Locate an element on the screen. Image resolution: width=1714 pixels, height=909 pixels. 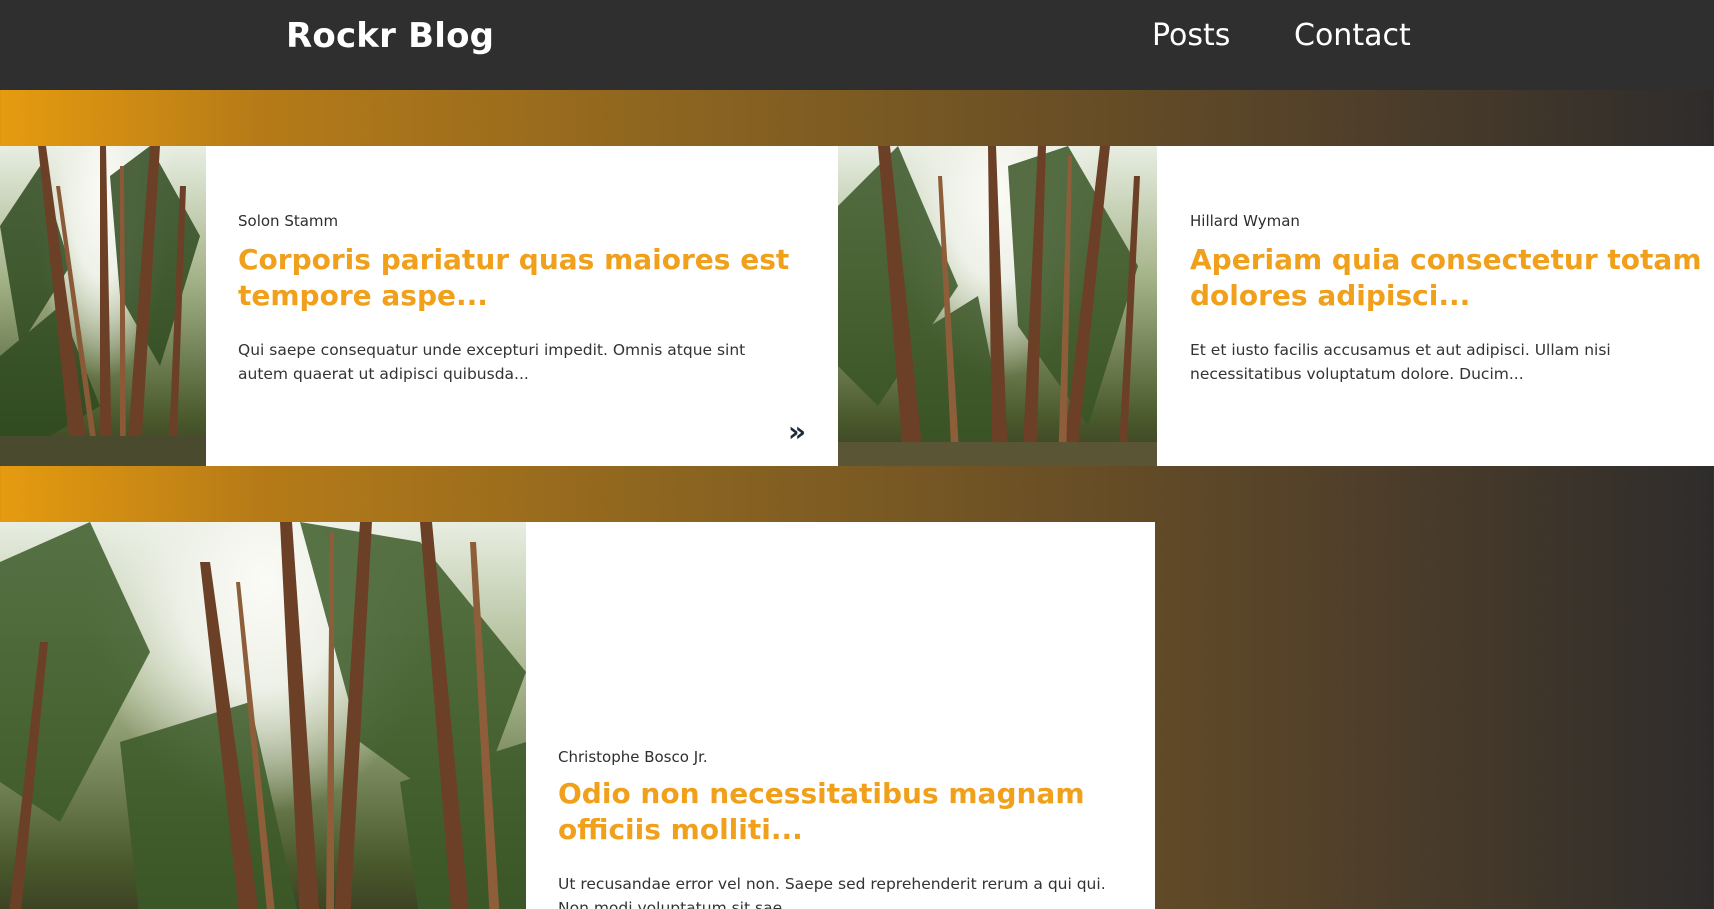
double-chevron-right-icon: » is located at coordinates (797, 432).